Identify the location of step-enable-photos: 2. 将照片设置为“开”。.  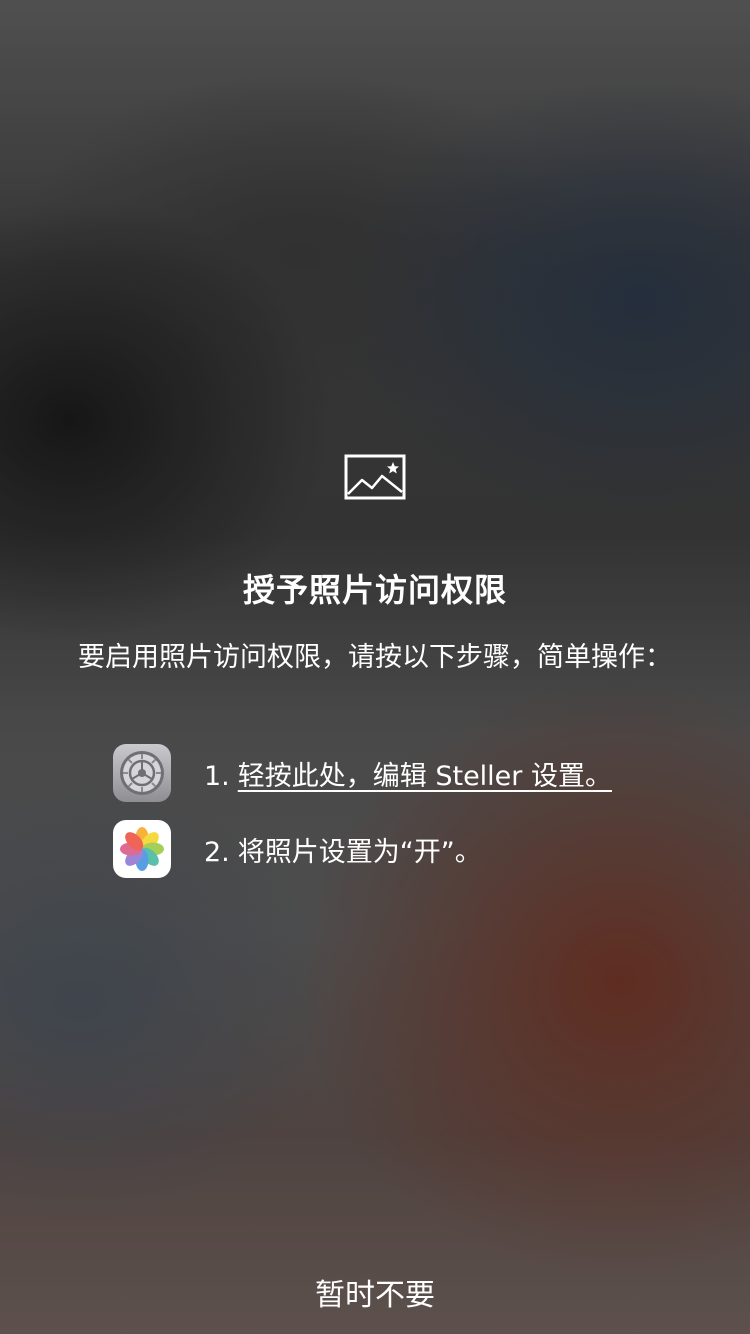
(403, 849).